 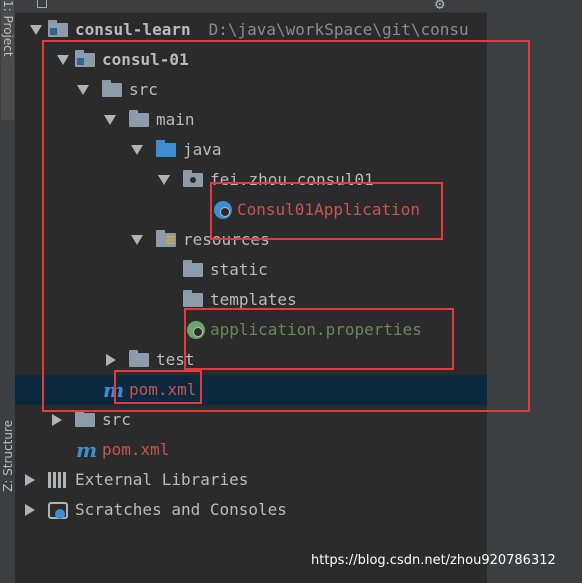 What do you see at coordinates (136, 449) in the screenshot?
I see `tree-item-label: pom.xml` at bounding box center [136, 449].